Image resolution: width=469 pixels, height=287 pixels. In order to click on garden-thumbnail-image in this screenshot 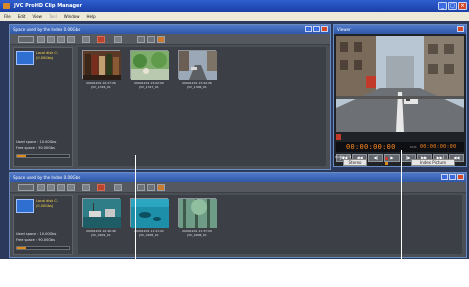, I will do `click(150, 65)`.